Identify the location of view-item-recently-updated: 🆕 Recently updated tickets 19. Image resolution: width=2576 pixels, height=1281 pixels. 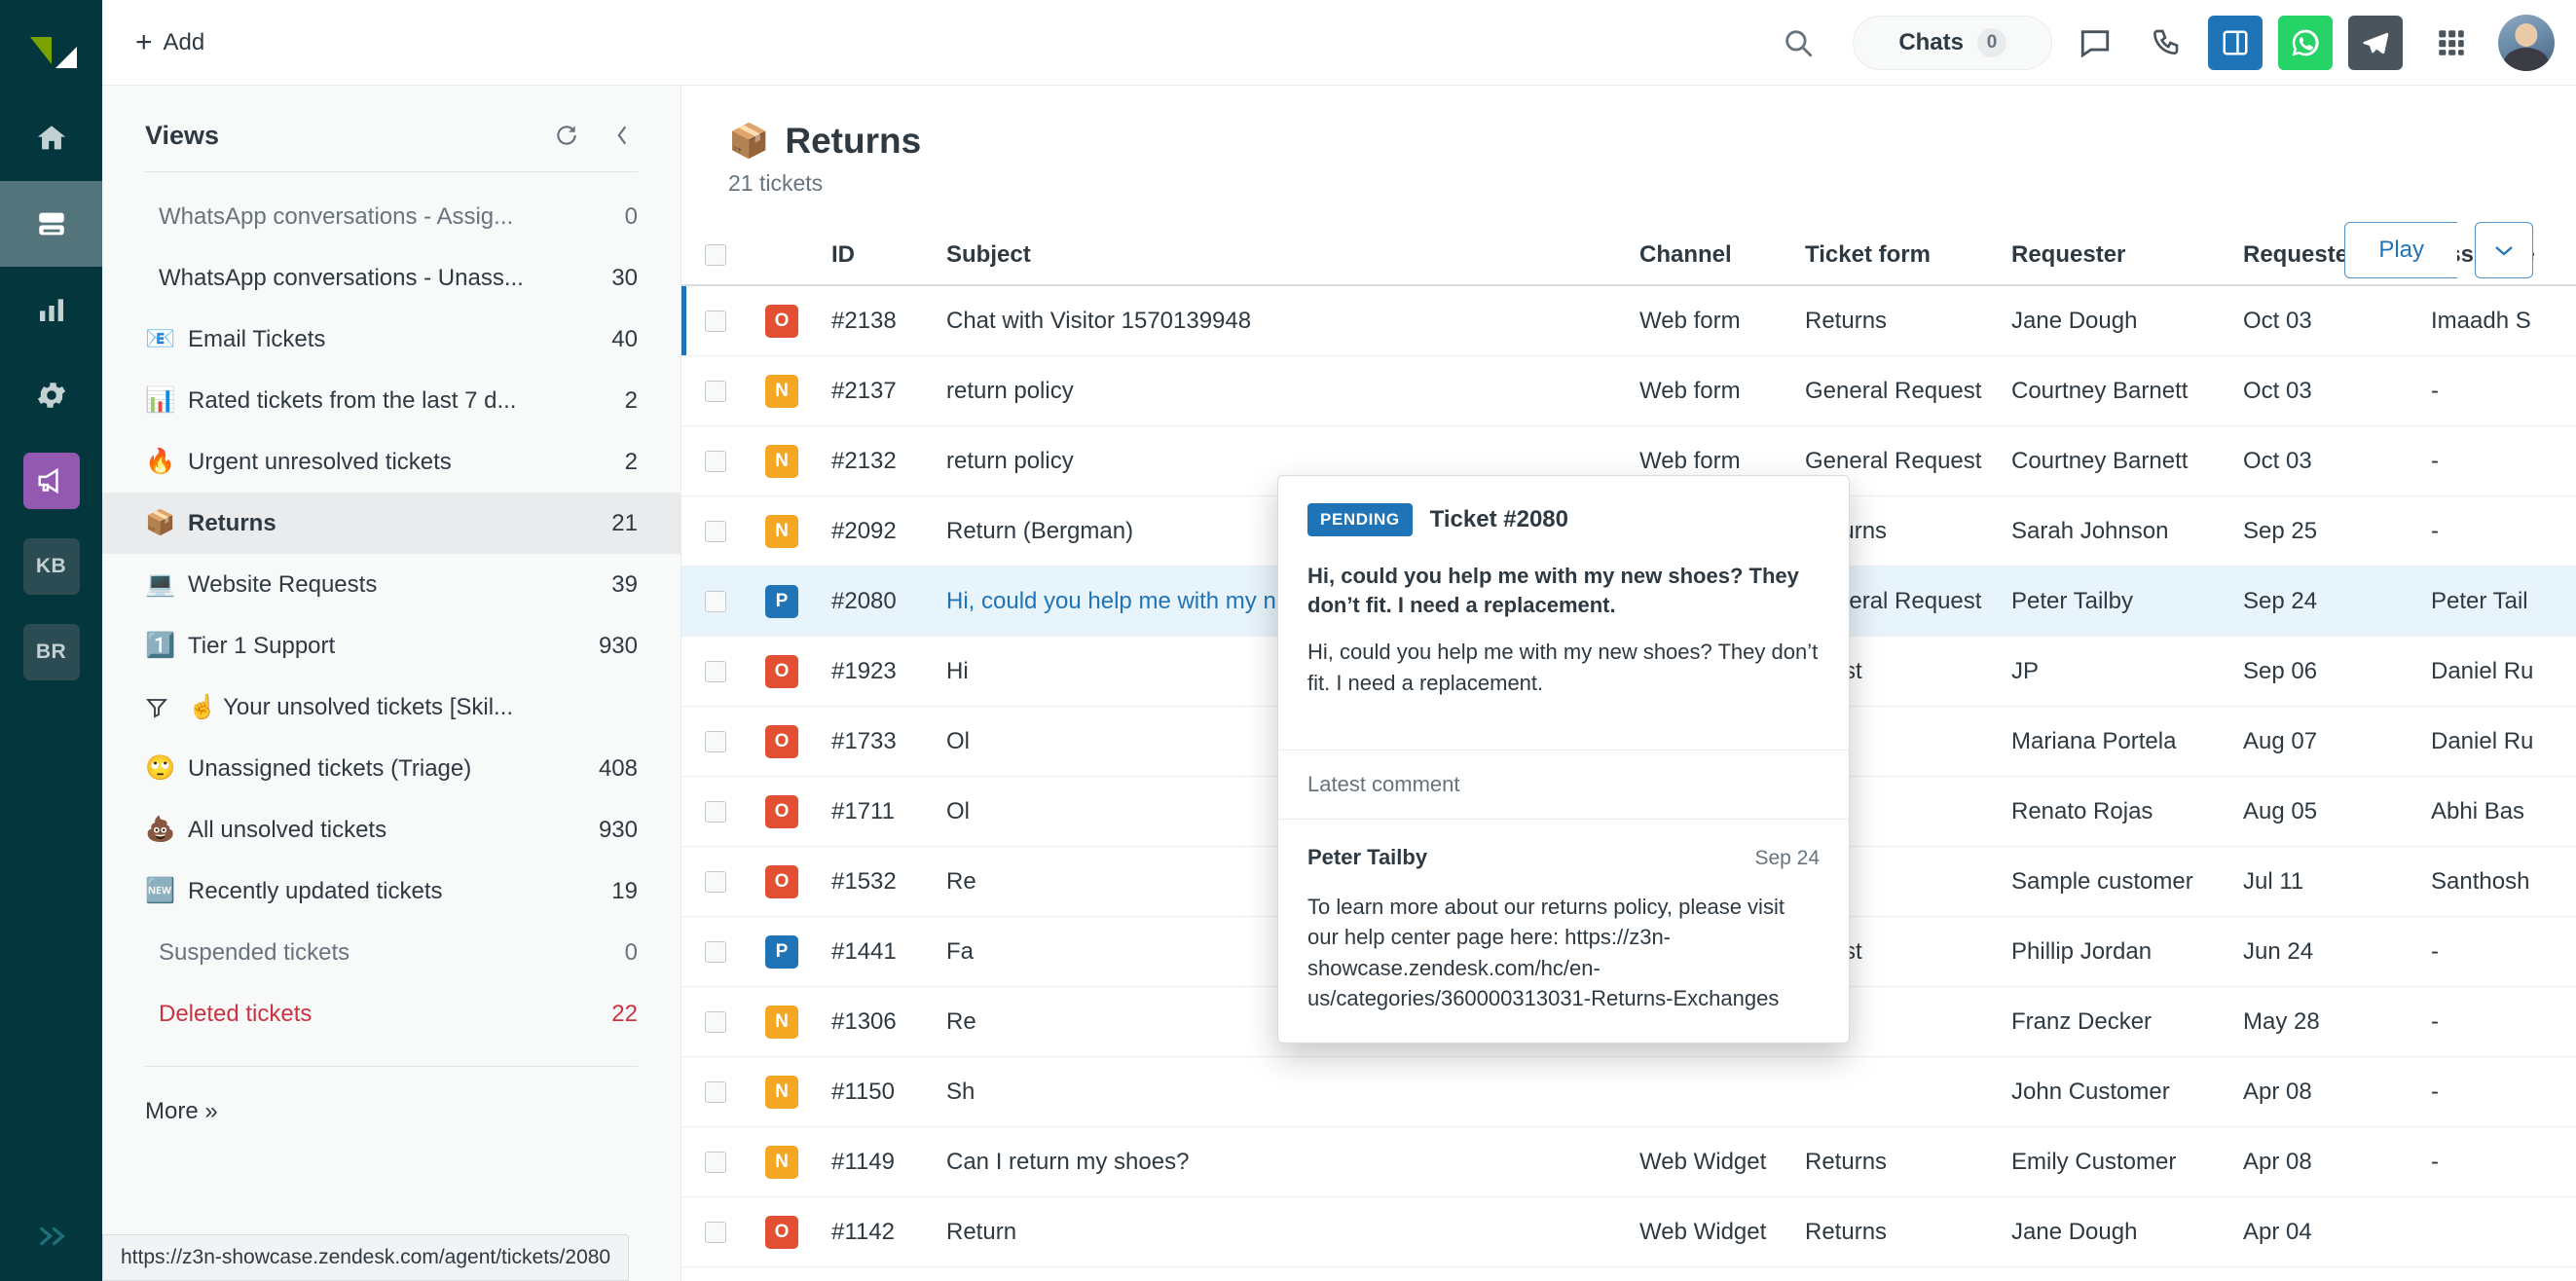
(391, 891).